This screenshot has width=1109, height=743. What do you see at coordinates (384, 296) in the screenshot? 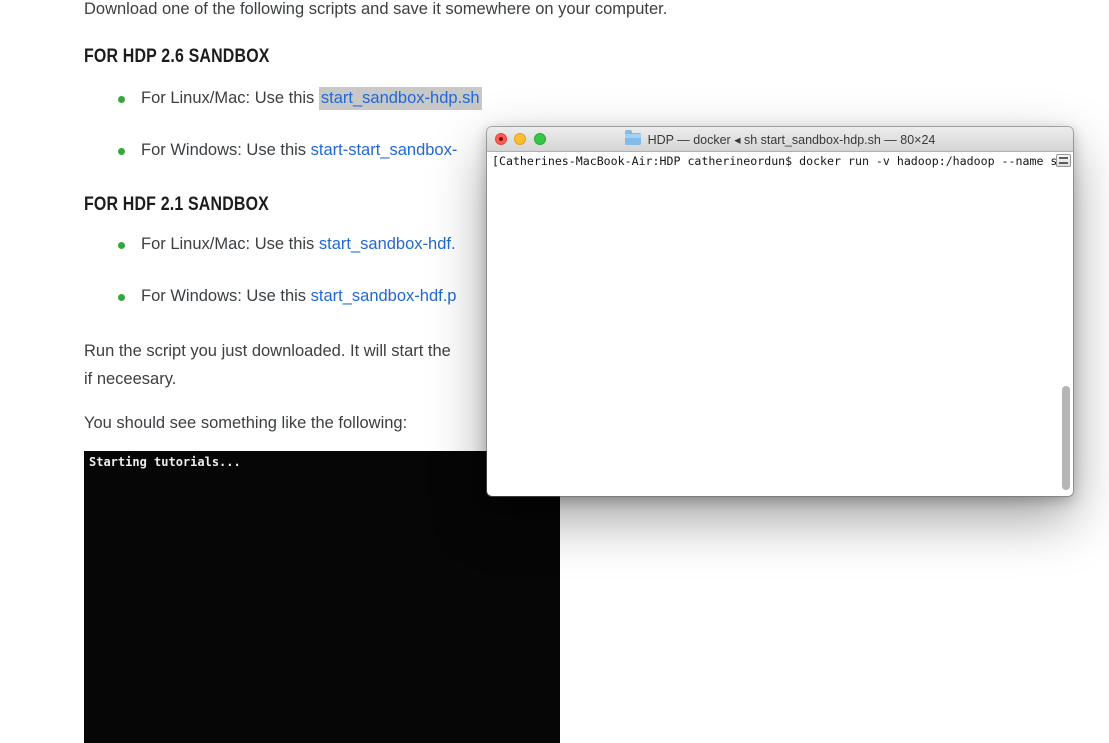
I see `link-start-sandbox-hdf-windows: start_sandbox-hdf.p` at bounding box center [384, 296].